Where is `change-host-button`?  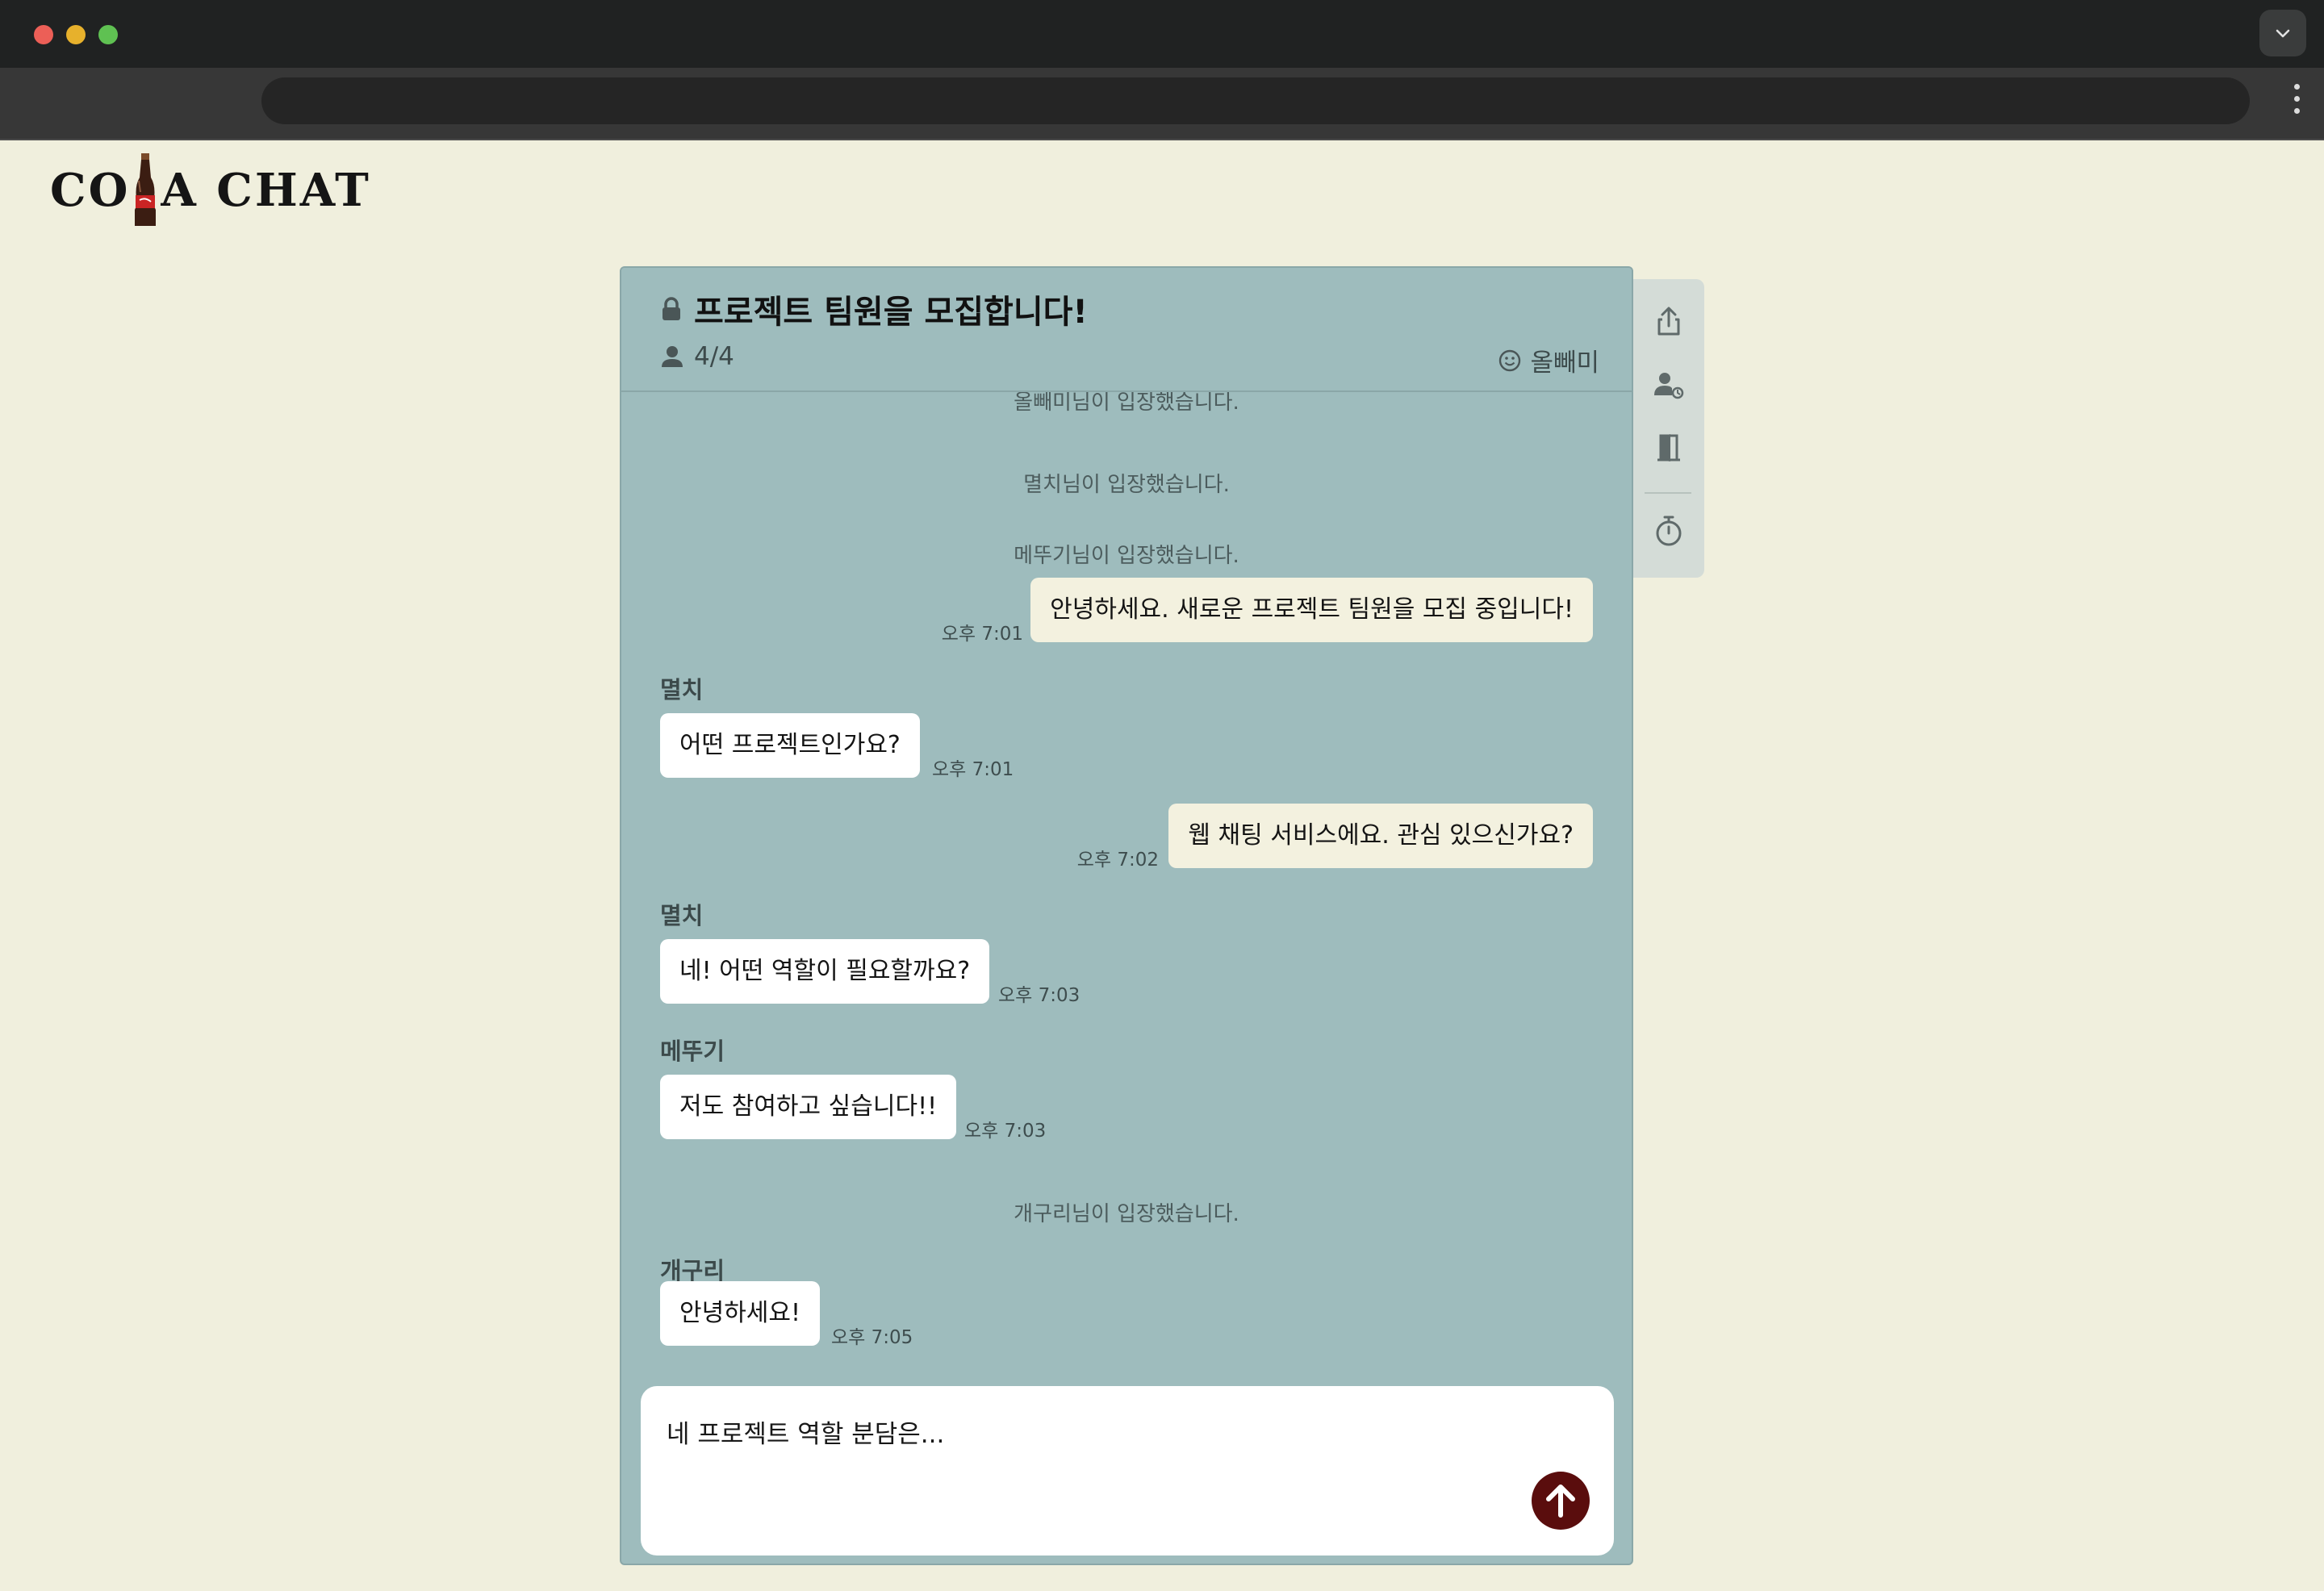
change-host-button is located at coordinates (1669, 386).